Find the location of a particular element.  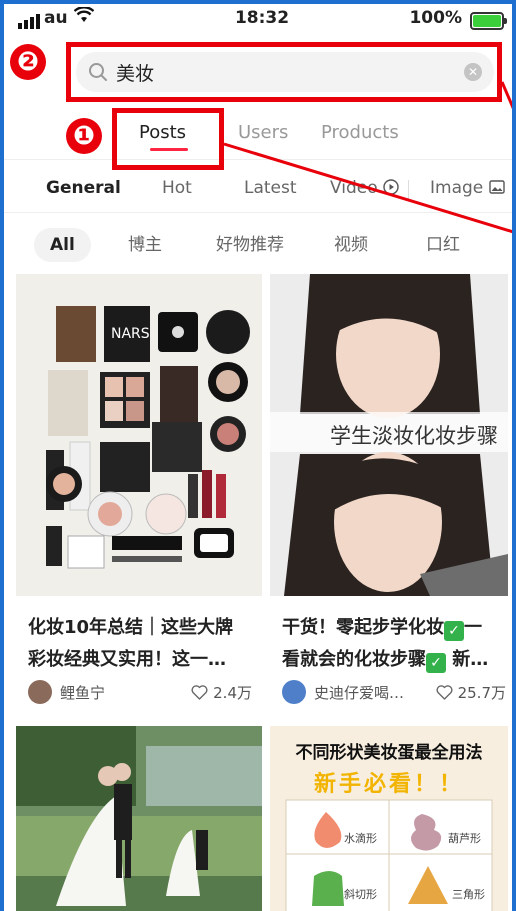

quadrant-label: 三角形 is located at coordinates (468, 894).